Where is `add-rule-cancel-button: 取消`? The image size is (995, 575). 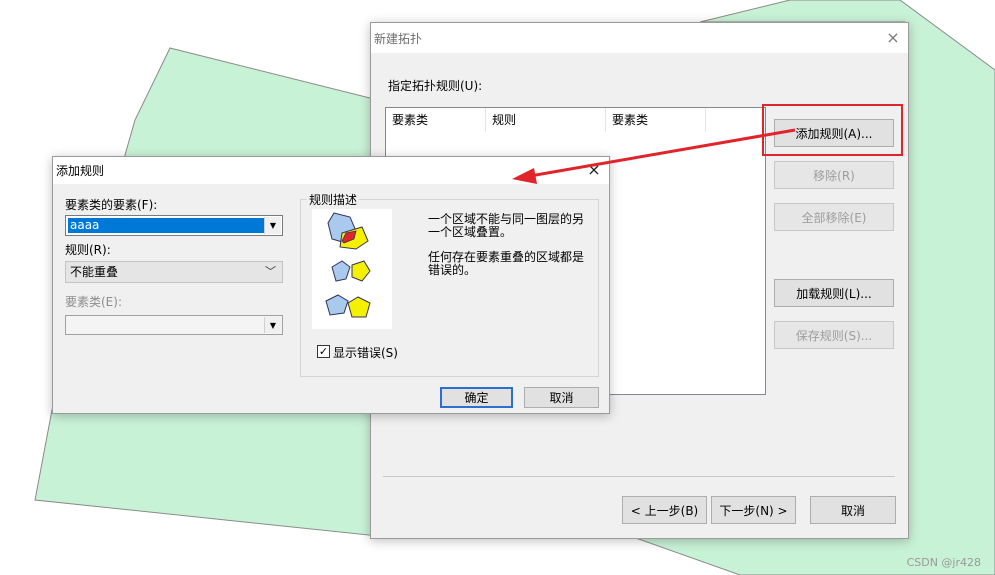
add-rule-cancel-button: 取消 is located at coordinates (561, 397).